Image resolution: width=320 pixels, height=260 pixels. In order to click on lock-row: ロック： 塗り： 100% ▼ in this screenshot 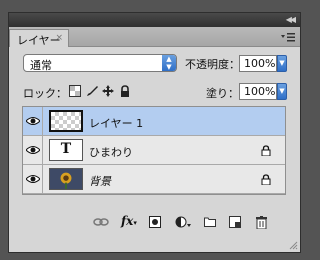, I will do `click(154, 91)`.